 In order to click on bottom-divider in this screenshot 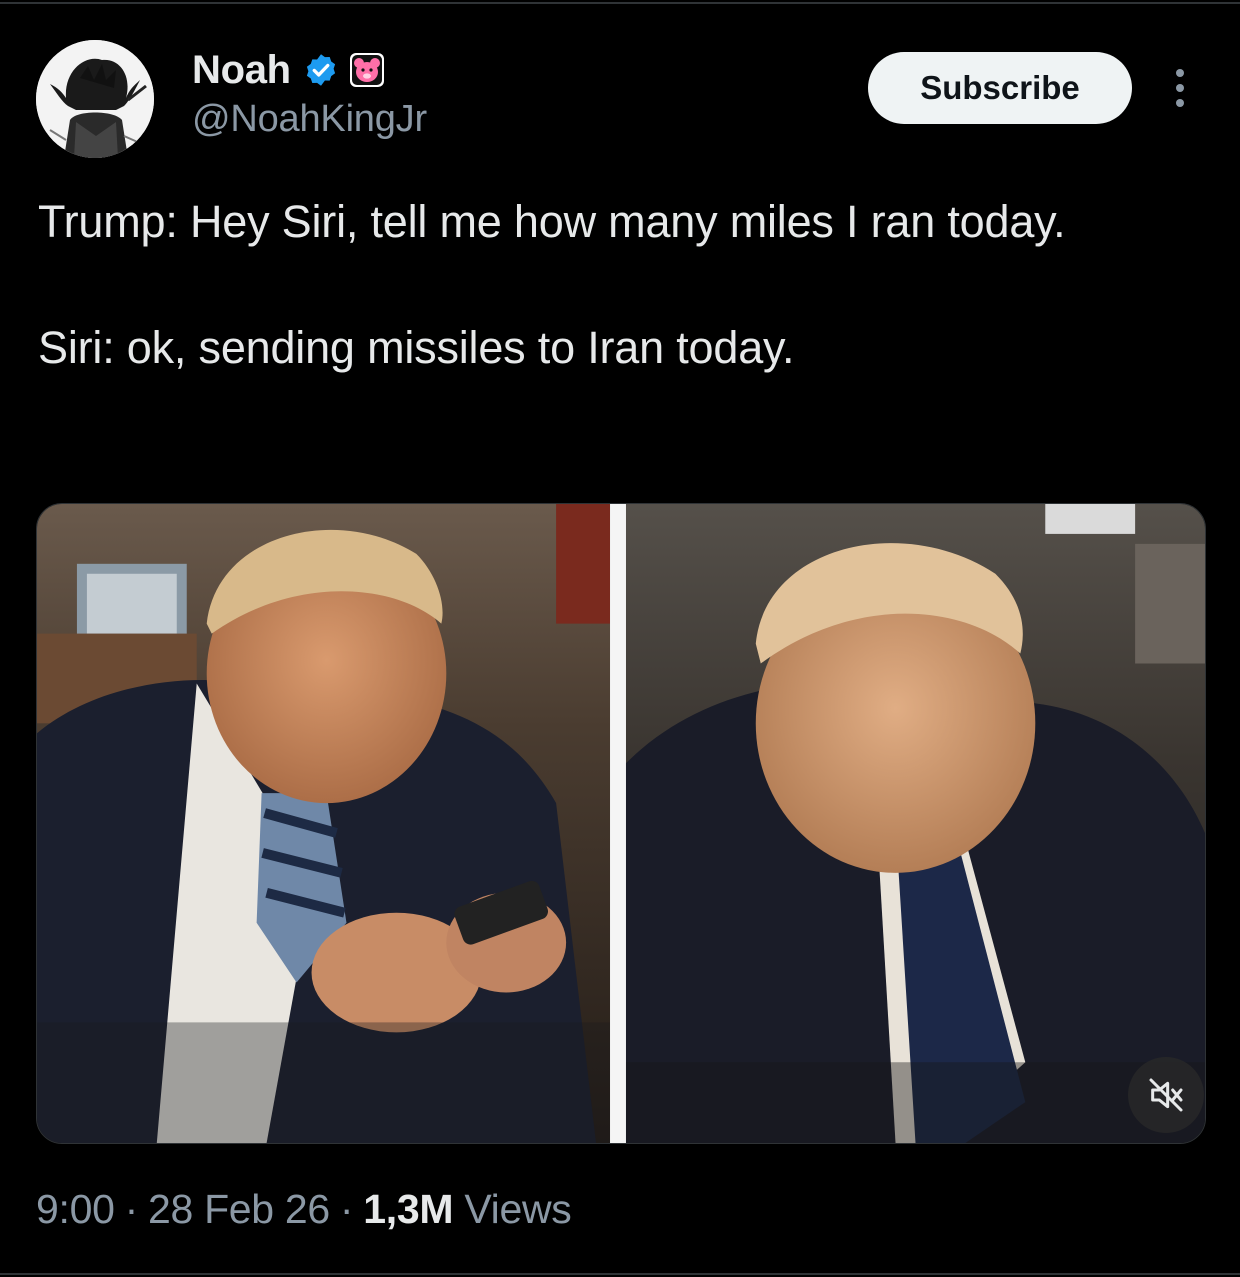, I will do `click(620, 1274)`.